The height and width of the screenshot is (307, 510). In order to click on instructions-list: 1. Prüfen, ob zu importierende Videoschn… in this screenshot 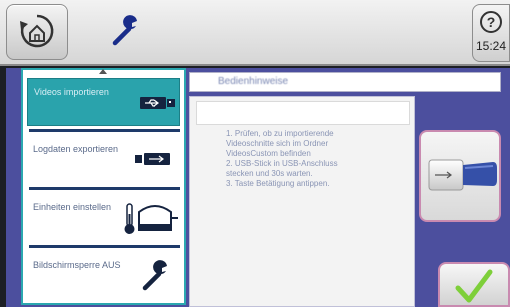, I will do `click(316, 159)`.